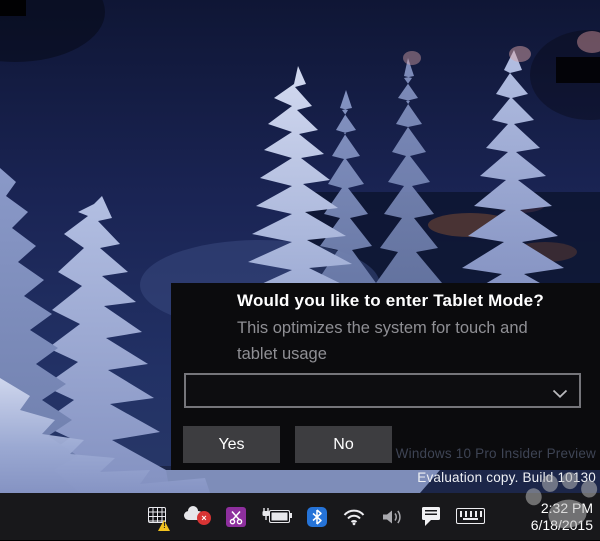 Image resolution: width=600 pixels, height=541 pixels. I want to click on battery-plugged-icon, so click(276, 517).